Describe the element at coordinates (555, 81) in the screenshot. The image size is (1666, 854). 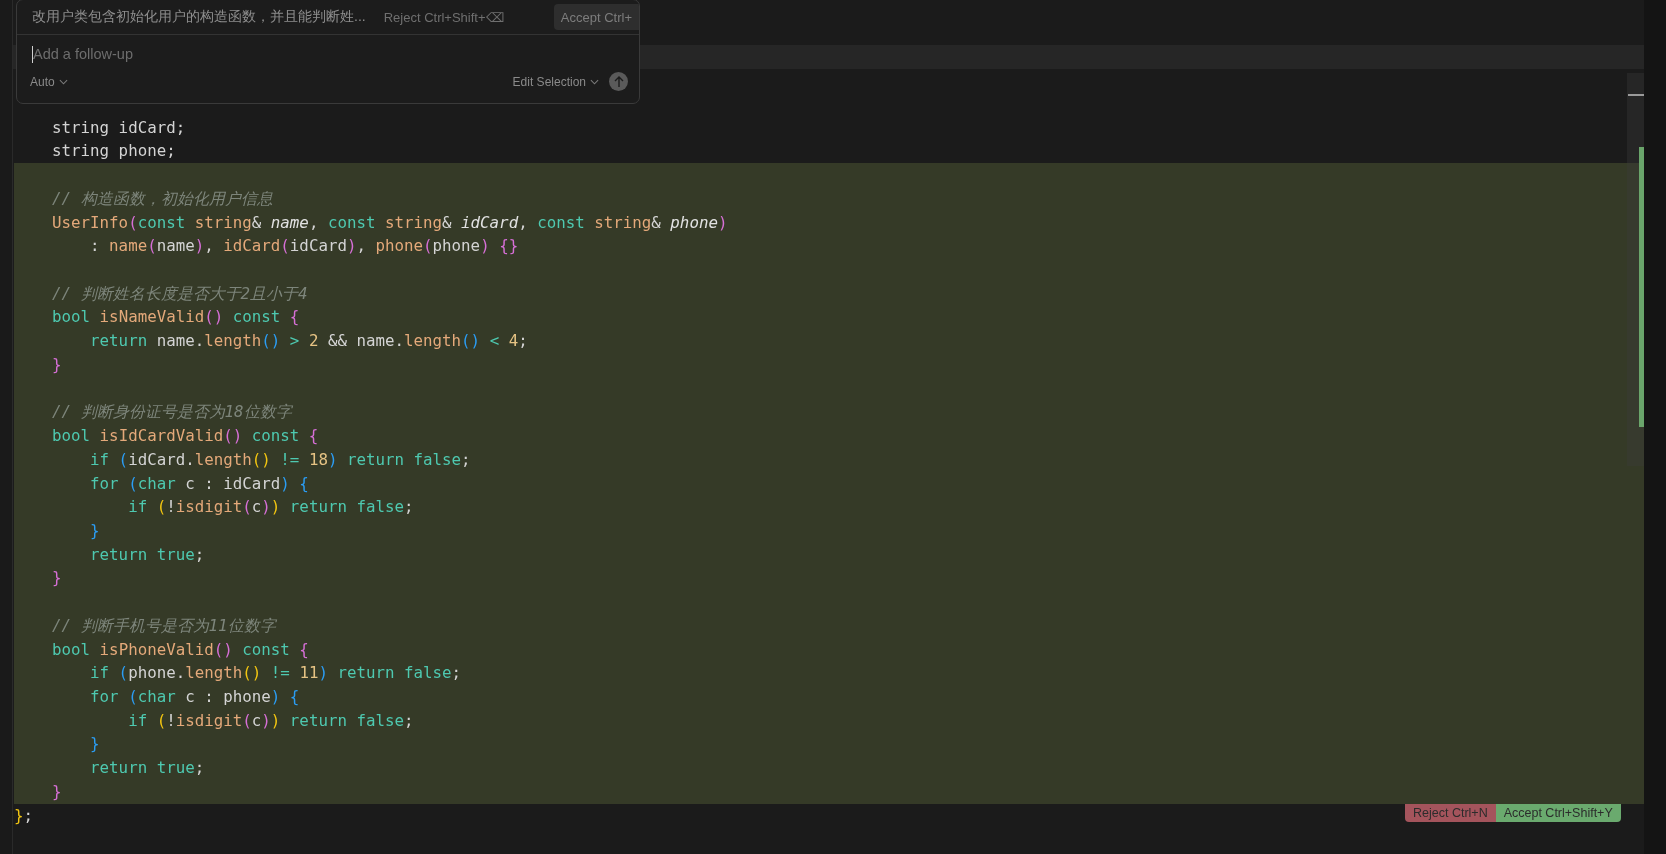
I see `mode-dropdown: Edit Selection` at that location.